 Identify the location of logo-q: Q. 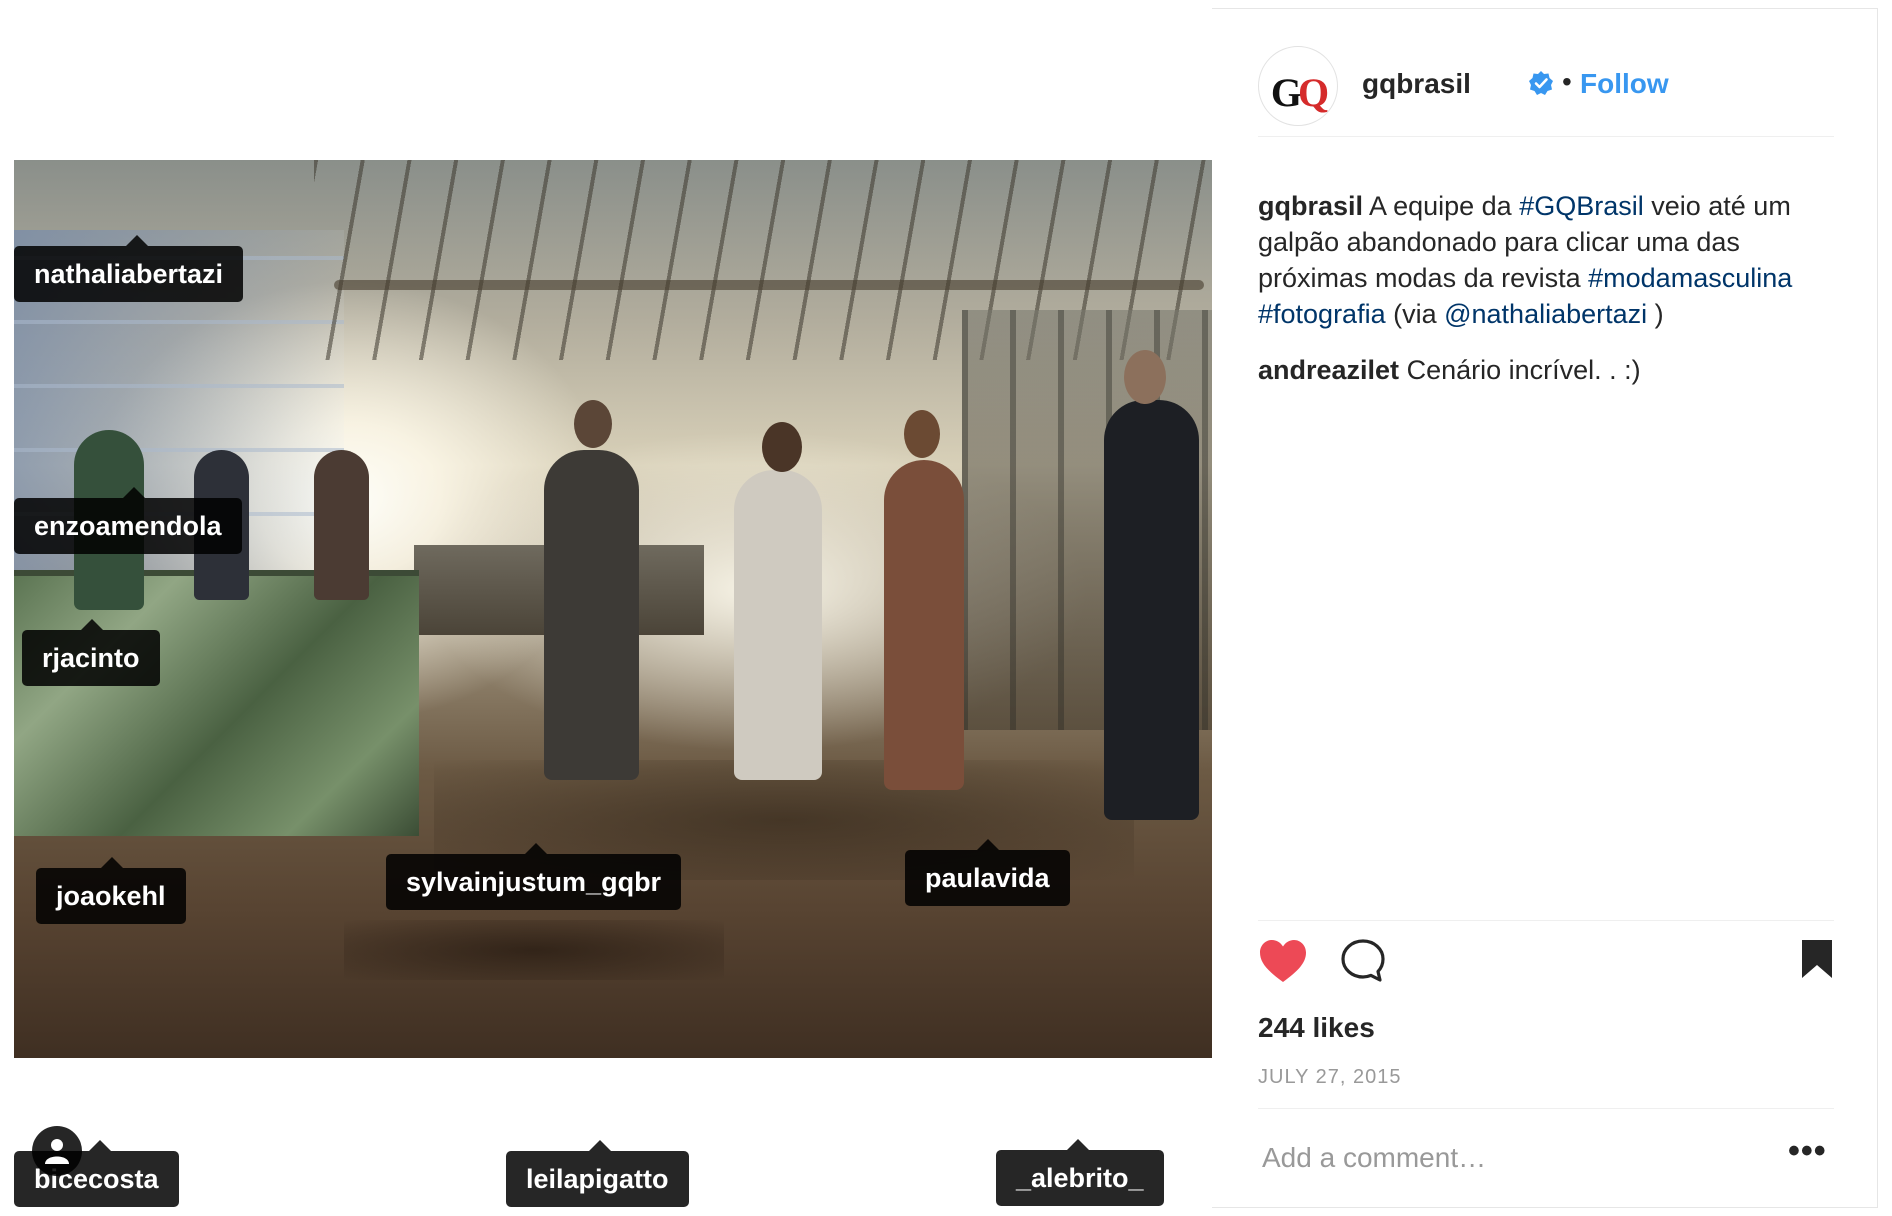
(1313, 92).